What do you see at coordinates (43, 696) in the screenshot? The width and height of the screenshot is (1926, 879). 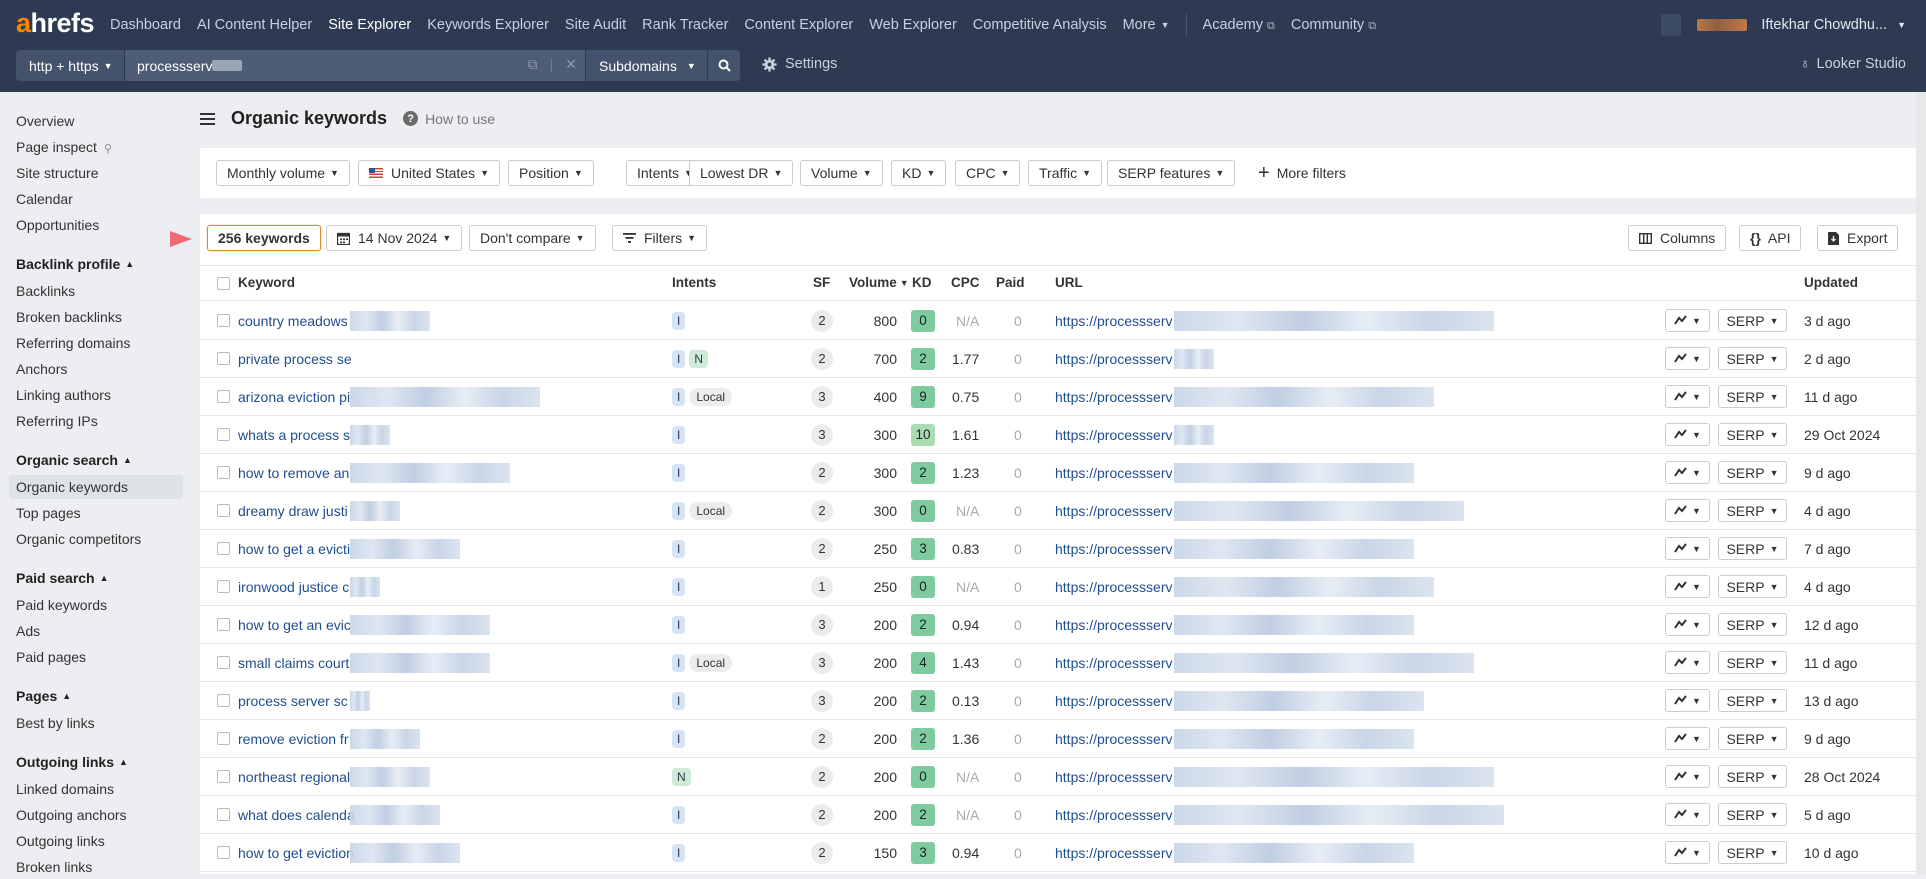 I see `sidebar-section-pages: Pages ▲` at bounding box center [43, 696].